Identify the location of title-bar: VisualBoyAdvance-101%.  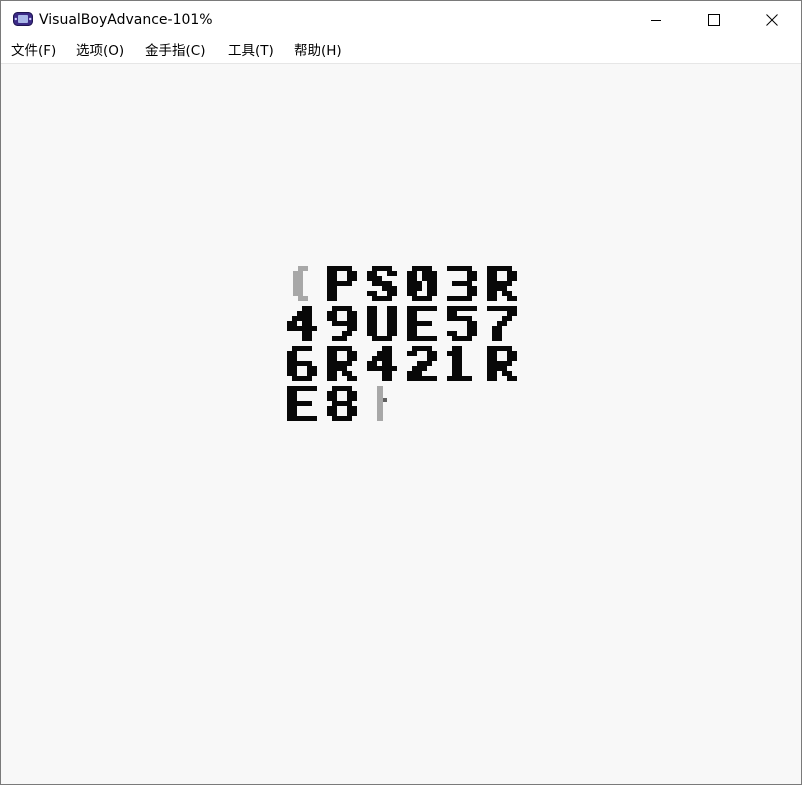
(401, 20).